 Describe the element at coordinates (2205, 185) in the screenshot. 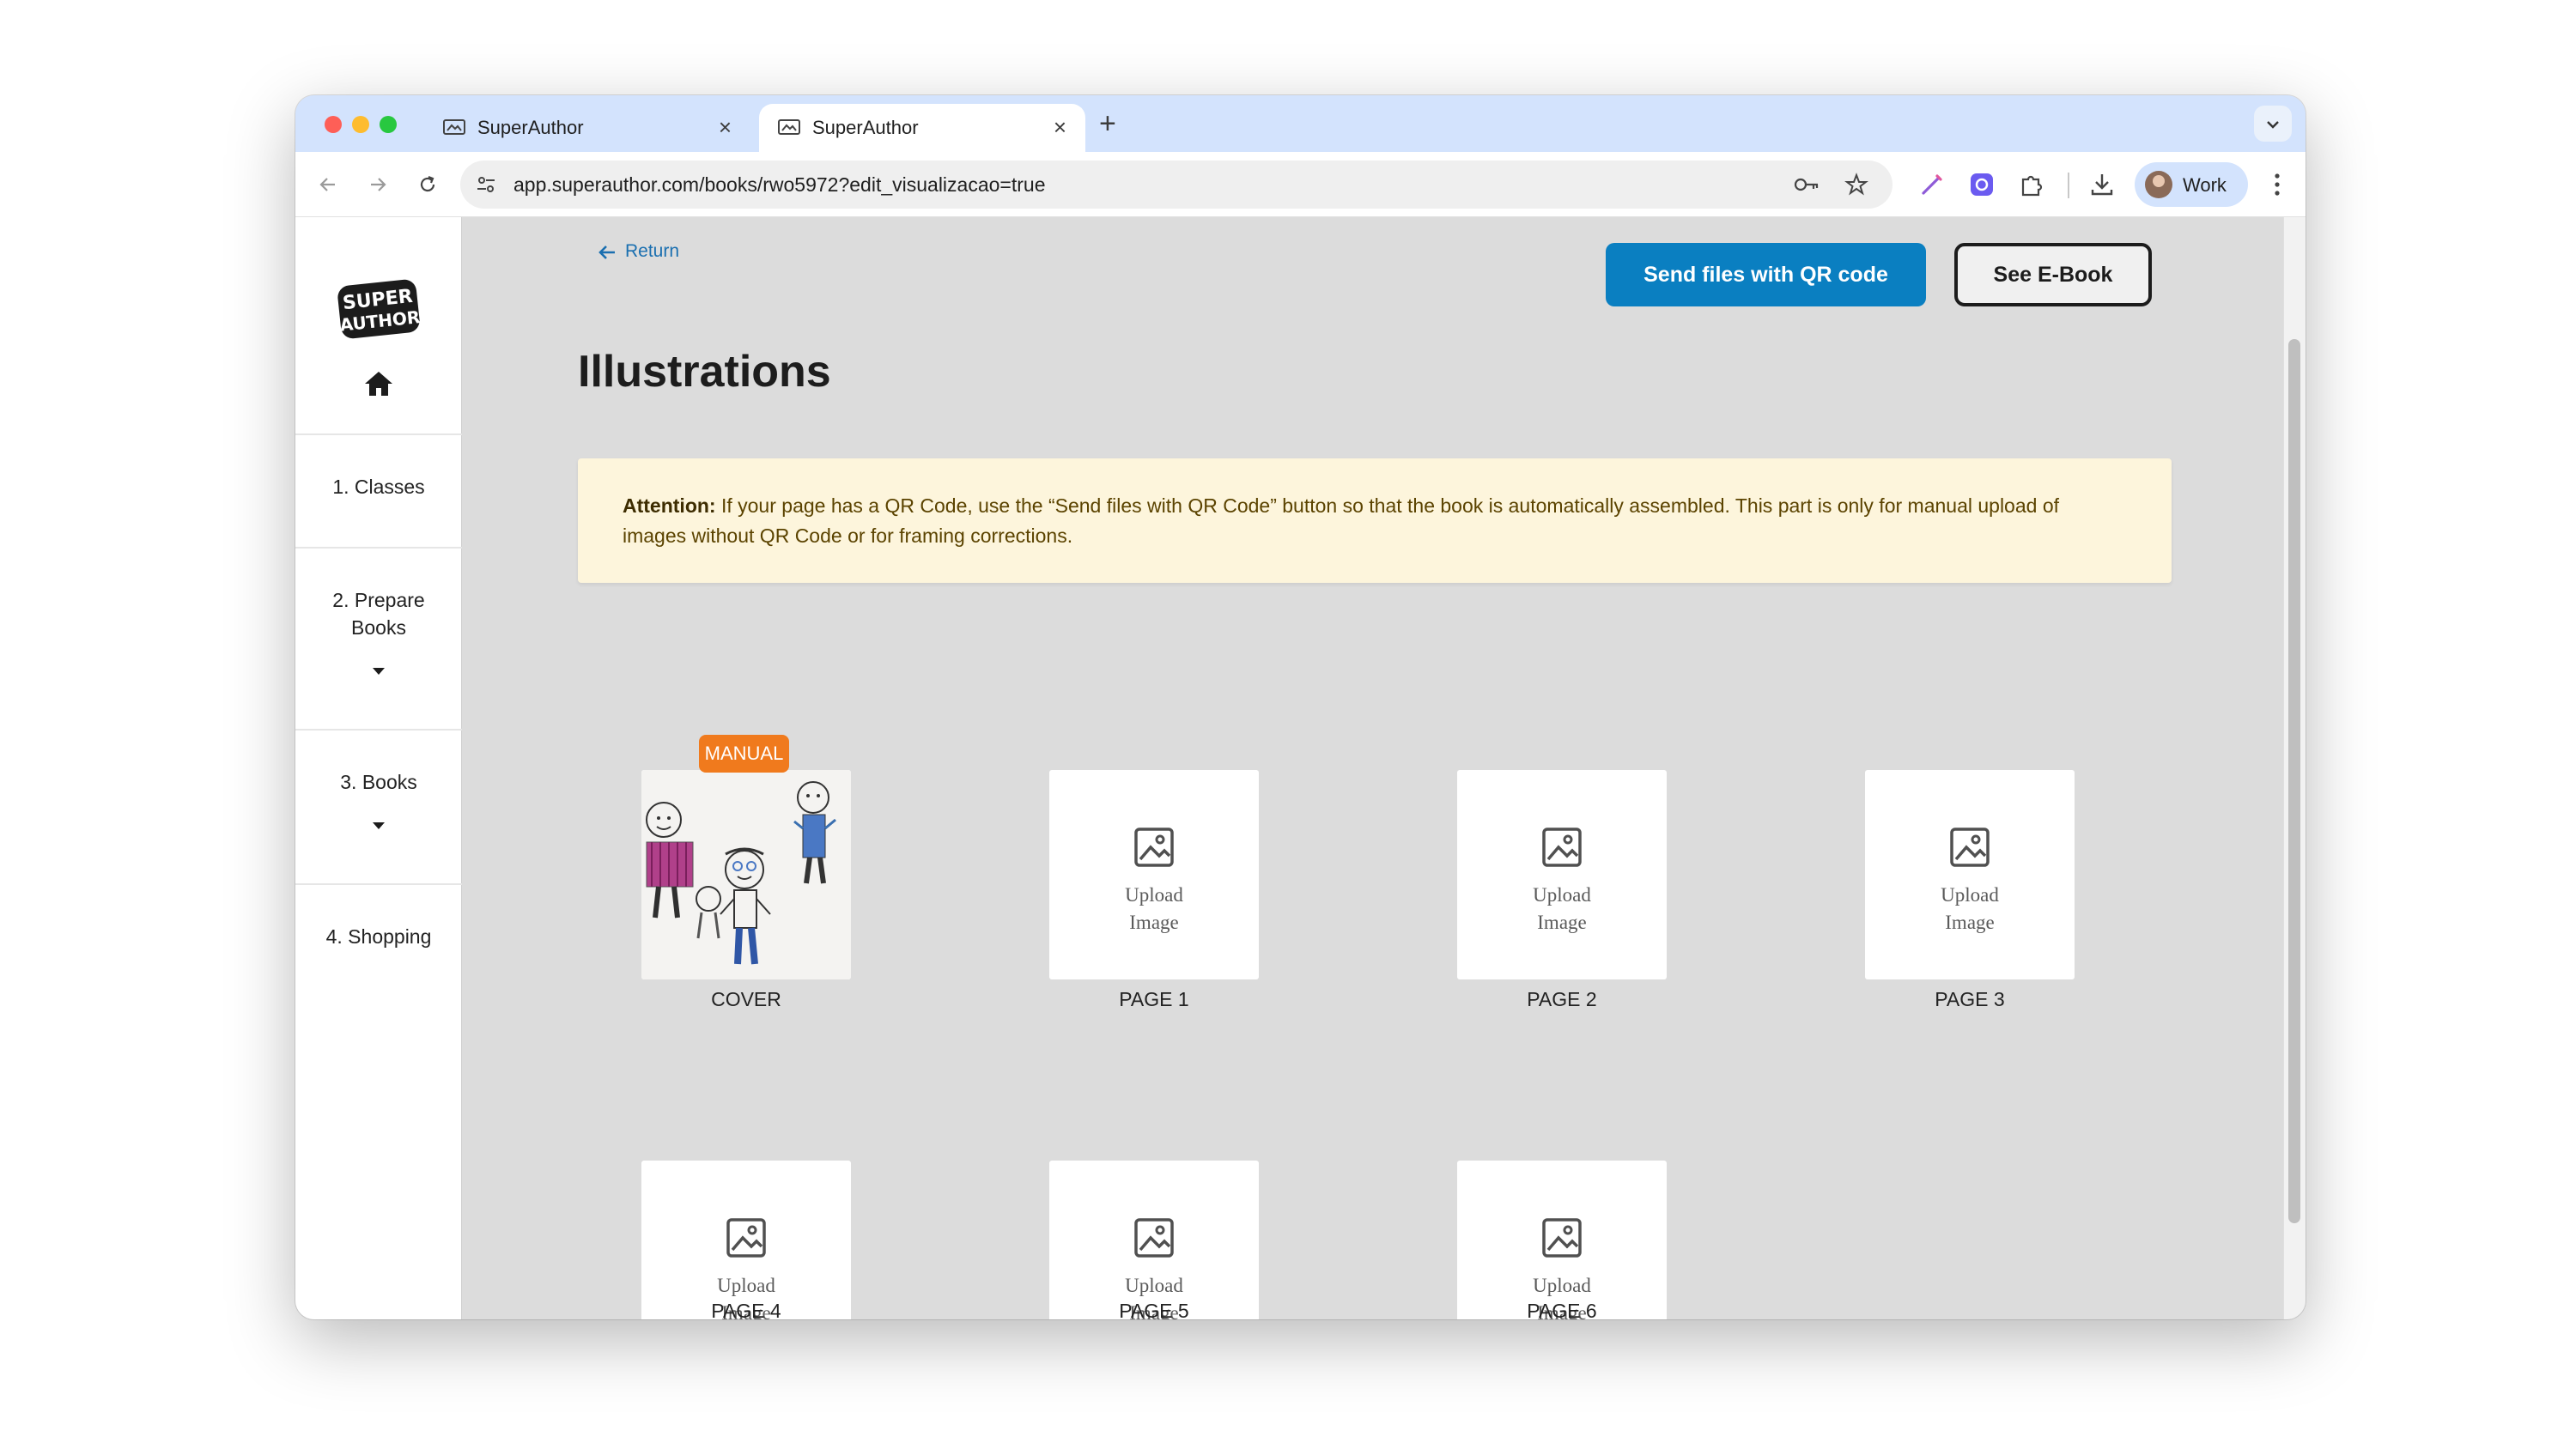

I see `profile-label: Work` at that location.